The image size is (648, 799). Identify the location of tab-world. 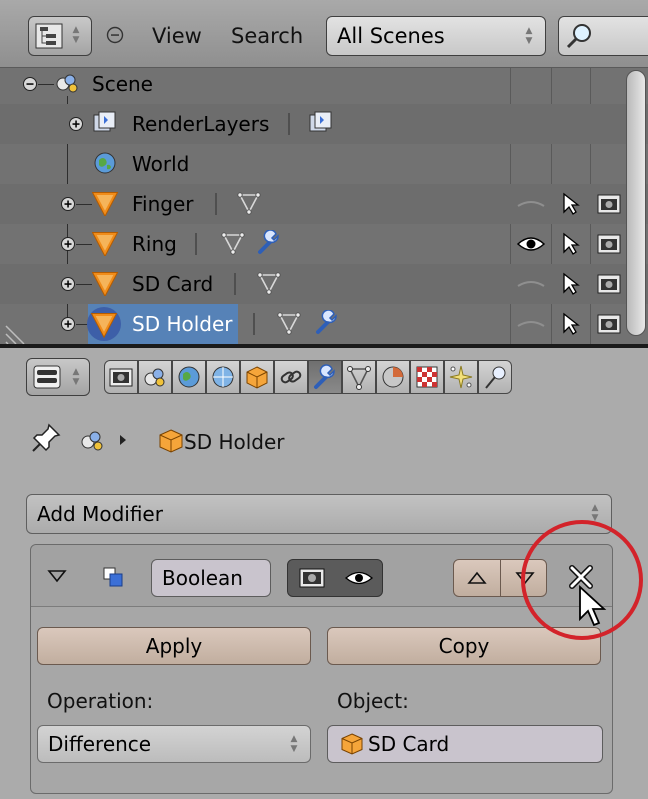
(189, 377).